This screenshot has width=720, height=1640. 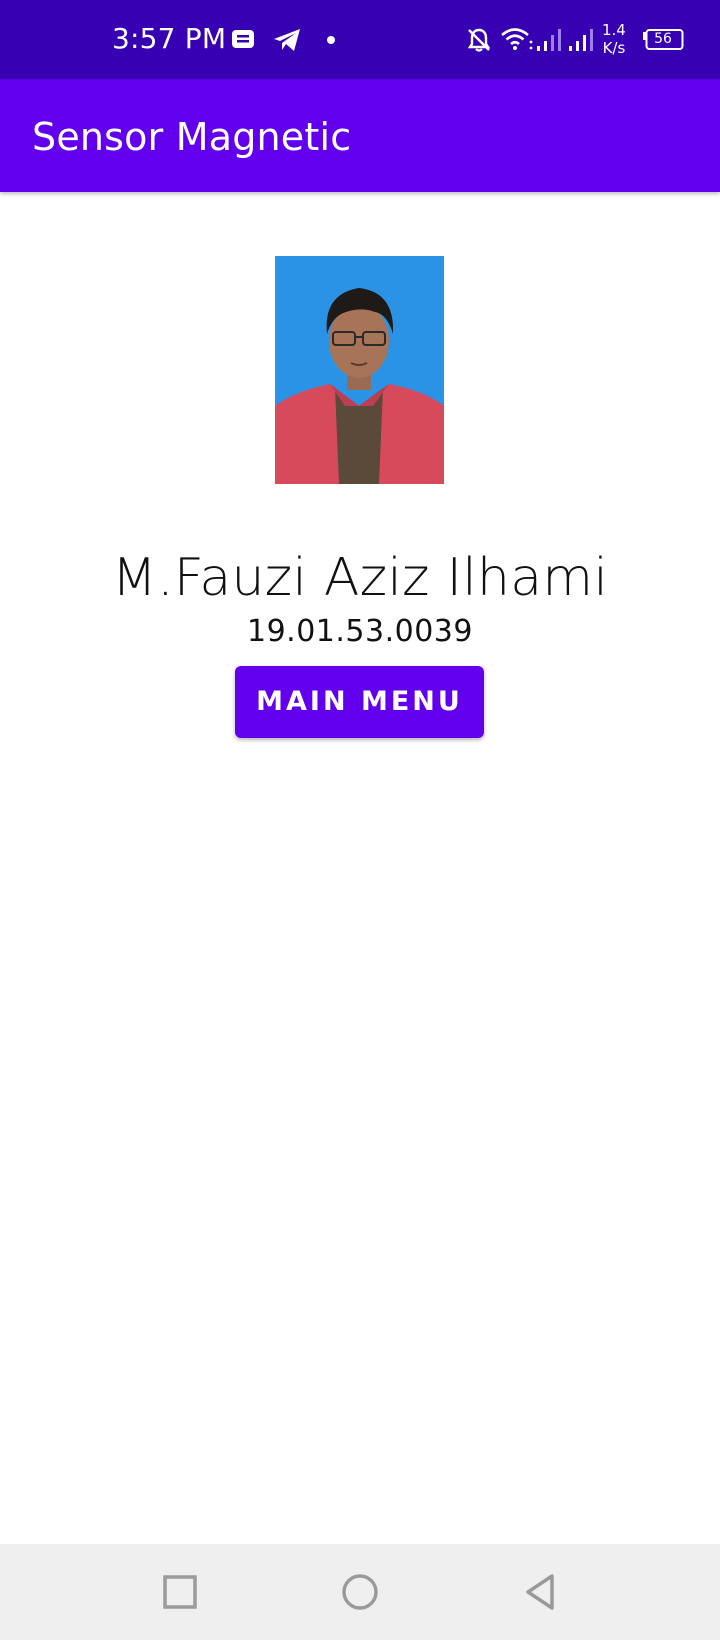 What do you see at coordinates (243, 39) in the screenshot?
I see `message-icon` at bounding box center [243, 39].